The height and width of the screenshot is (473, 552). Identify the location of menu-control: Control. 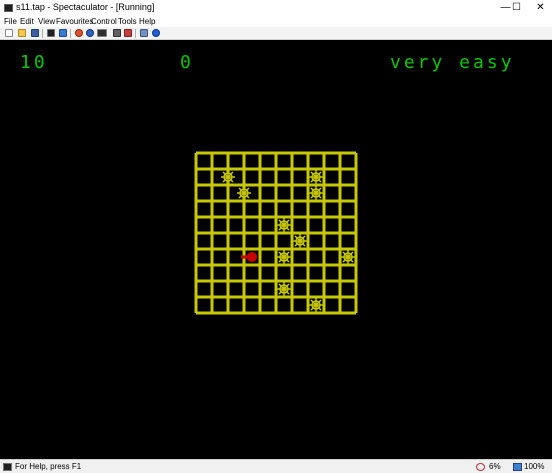
(104, 21).